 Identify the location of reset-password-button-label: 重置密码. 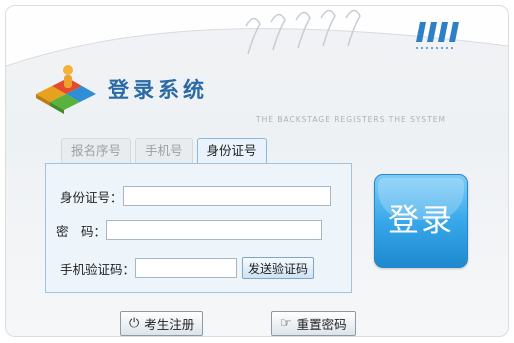
(321, 324).